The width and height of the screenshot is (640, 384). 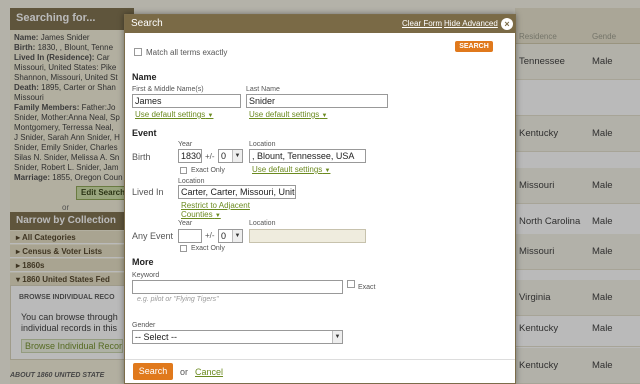 I want to click on restrict-adjacent-link: Restrict to Adjacent, so click(x=215, y=205).